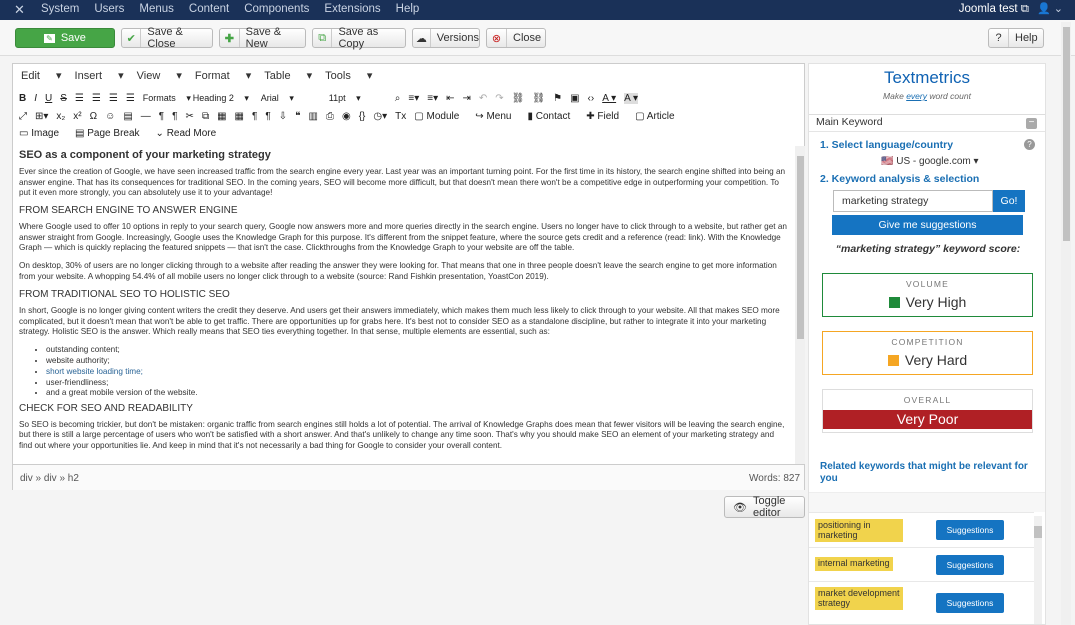  Describe the element at coordinates (380, 116) in the screenshot. I see `date-icon: ◷▾` at that location.